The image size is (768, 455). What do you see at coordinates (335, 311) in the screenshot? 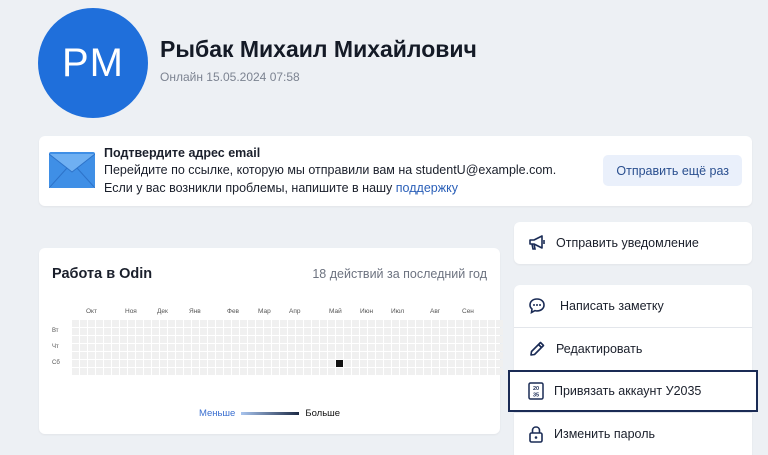
I see `month-label: Май` at bounding box center [335, 311].